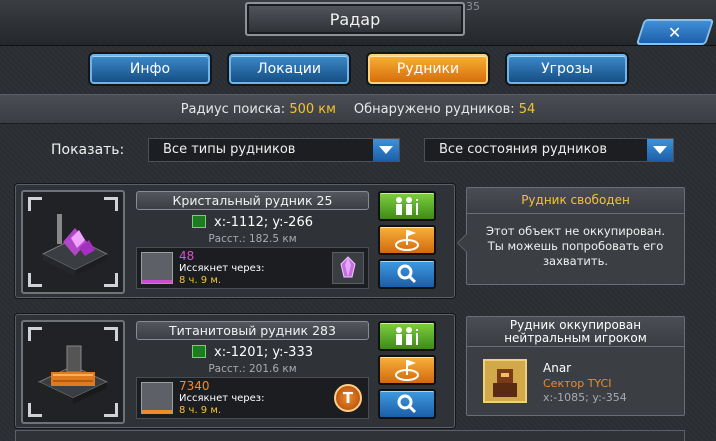  I want to click on titanite-mine-icon, so click(73, 374).